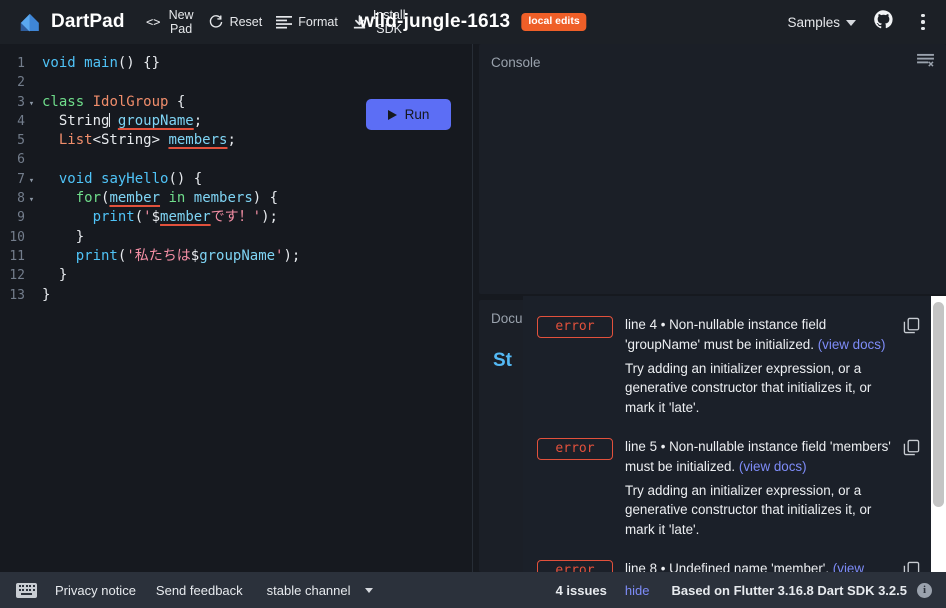 The image size is (946, 608). What do you see at coordinates (392, 114) in the screenshot?
I see `play-triangle-icon` at bounding box center [392, 114].